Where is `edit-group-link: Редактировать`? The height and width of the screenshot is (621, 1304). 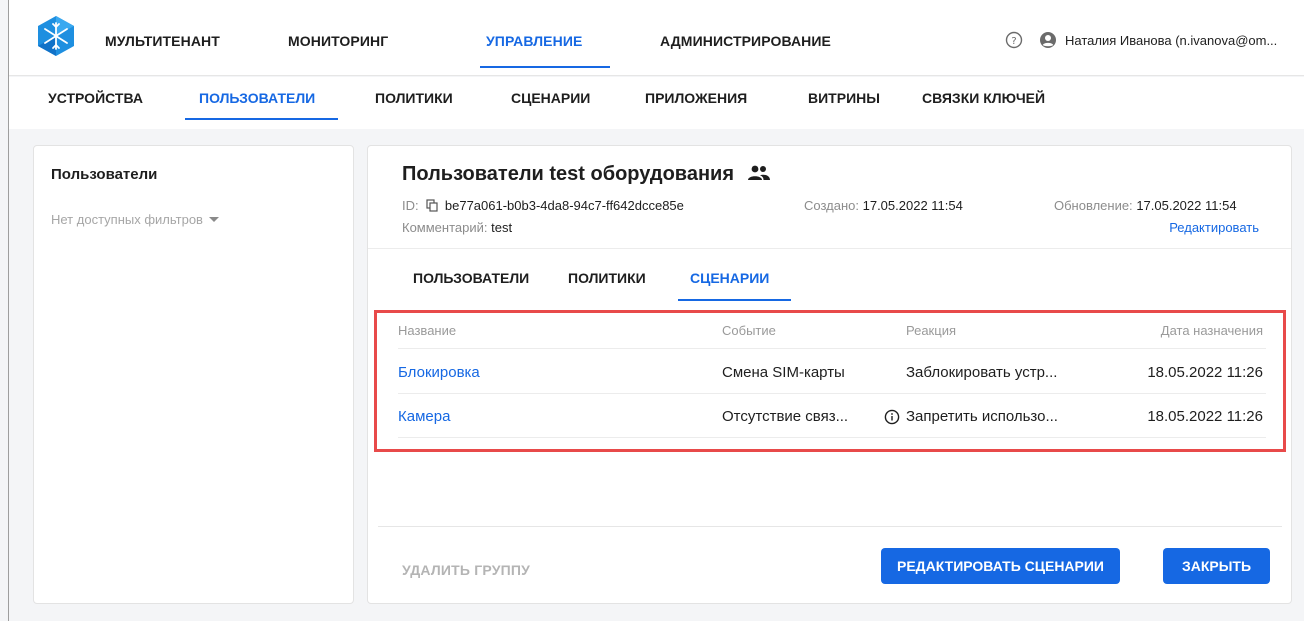
edit-group-link: Редактировать is located at coordinates (1214, 227).